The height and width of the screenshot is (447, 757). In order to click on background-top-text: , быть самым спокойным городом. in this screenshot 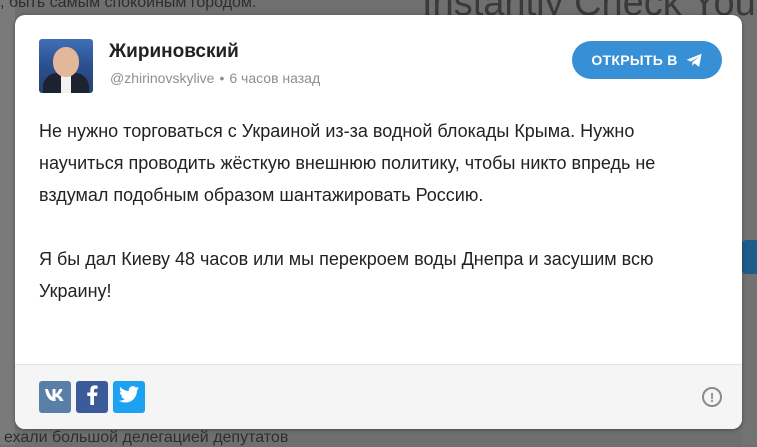, I will do `click(128, 5)`.